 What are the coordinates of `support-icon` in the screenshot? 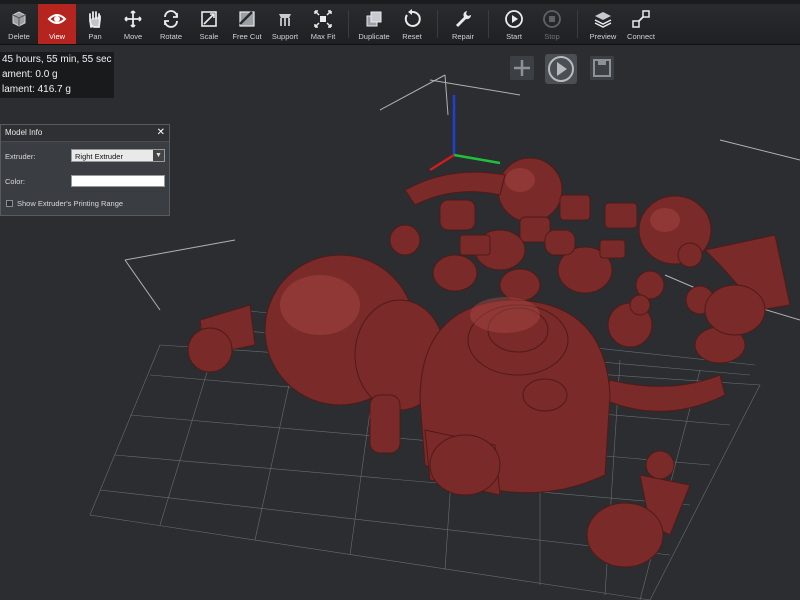 It's located at (285, 19).